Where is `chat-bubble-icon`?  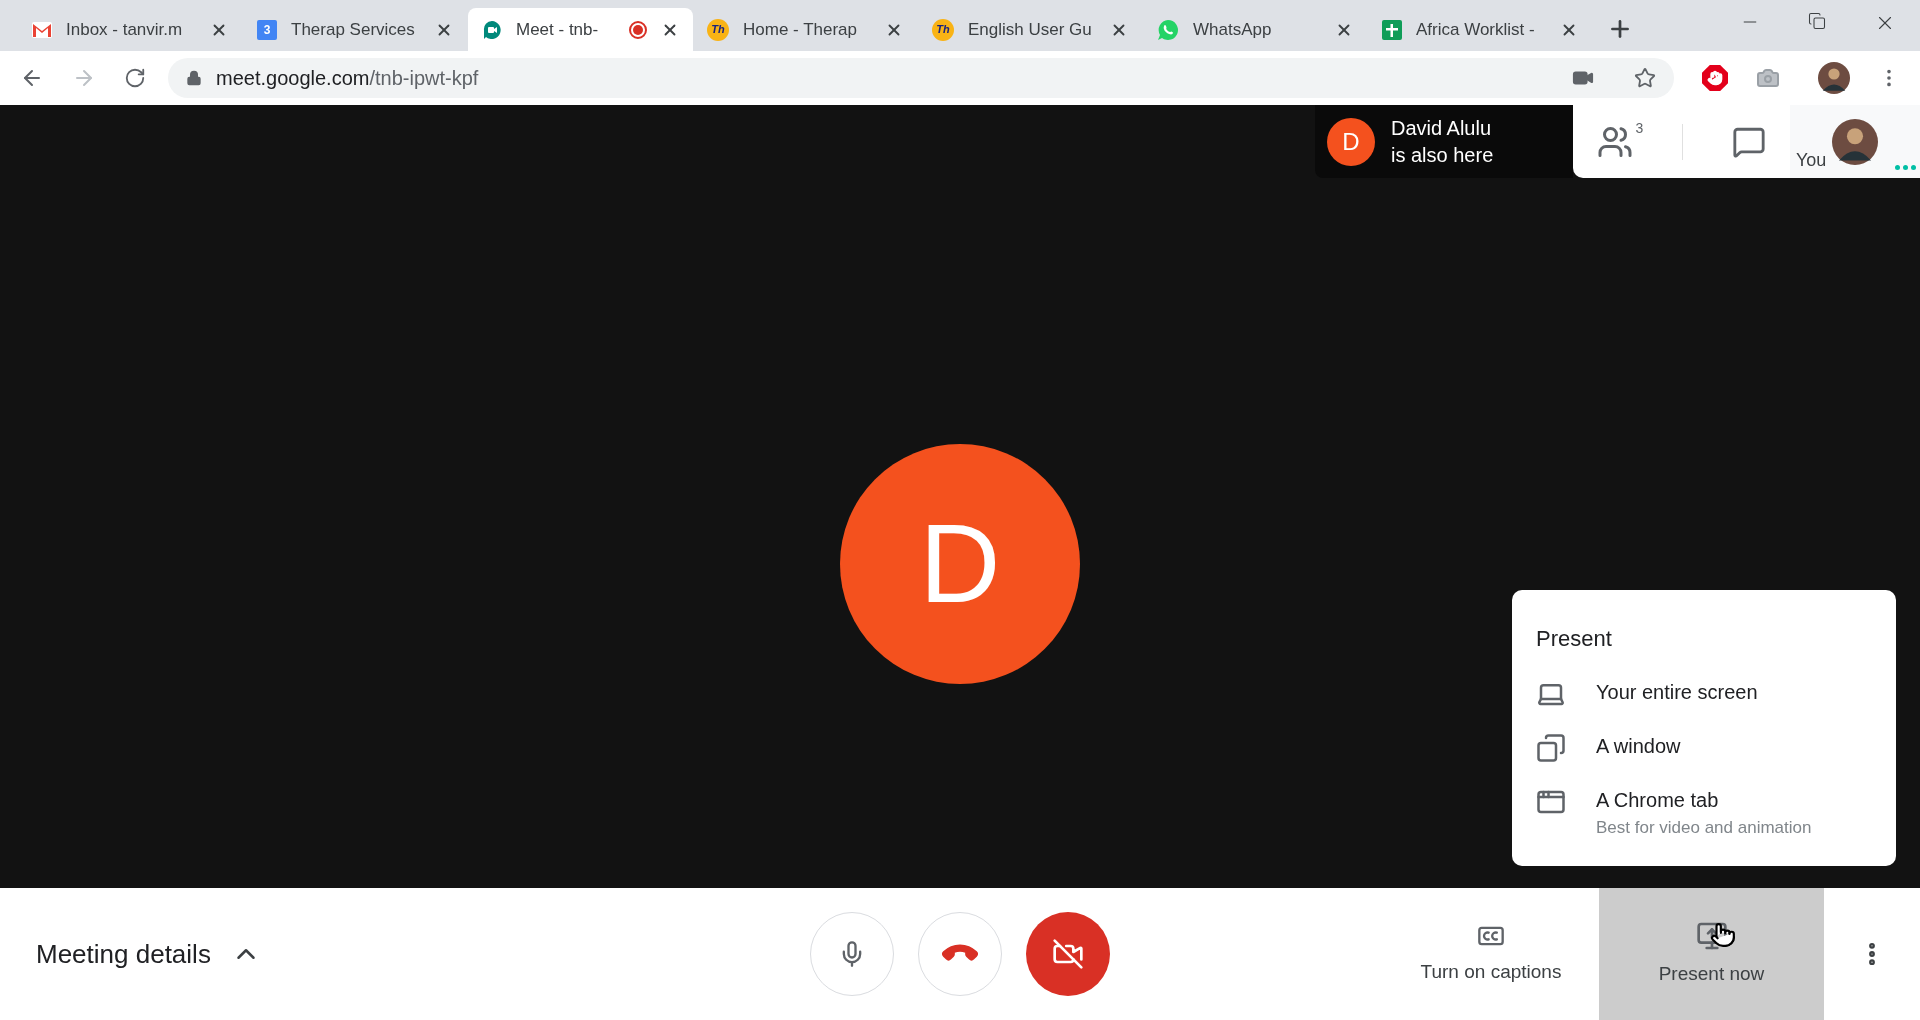
chat-bubble-icon is located at coordinates (492, 29).